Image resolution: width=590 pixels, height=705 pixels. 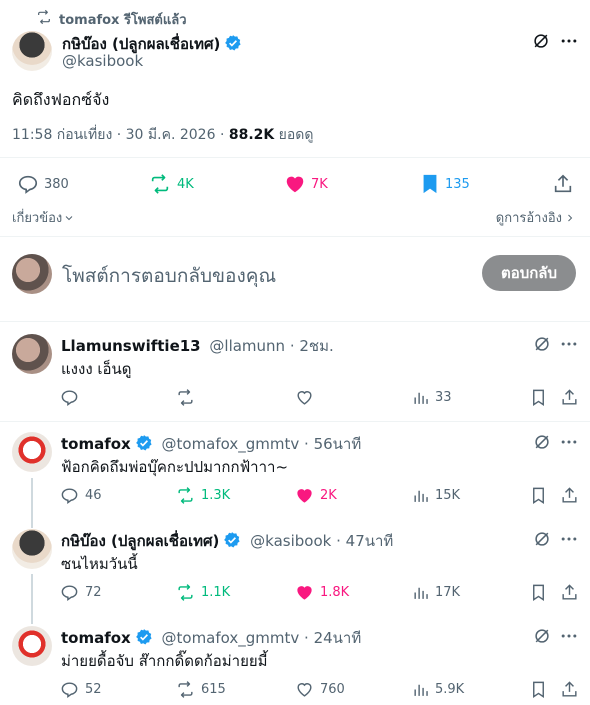 I want to click on reply-header: tomafox @tomafox_gmmtv · 24นาที, so click(x=211, y=638).